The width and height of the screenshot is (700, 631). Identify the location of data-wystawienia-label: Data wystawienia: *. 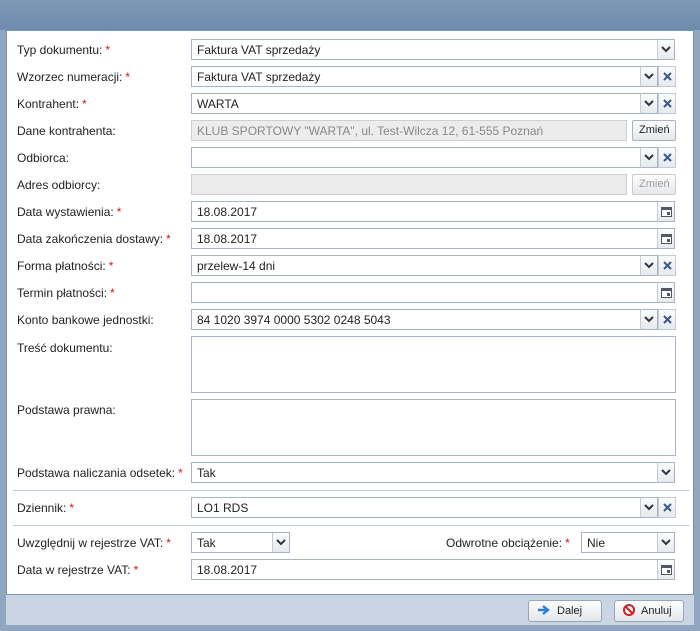
(69, 212).